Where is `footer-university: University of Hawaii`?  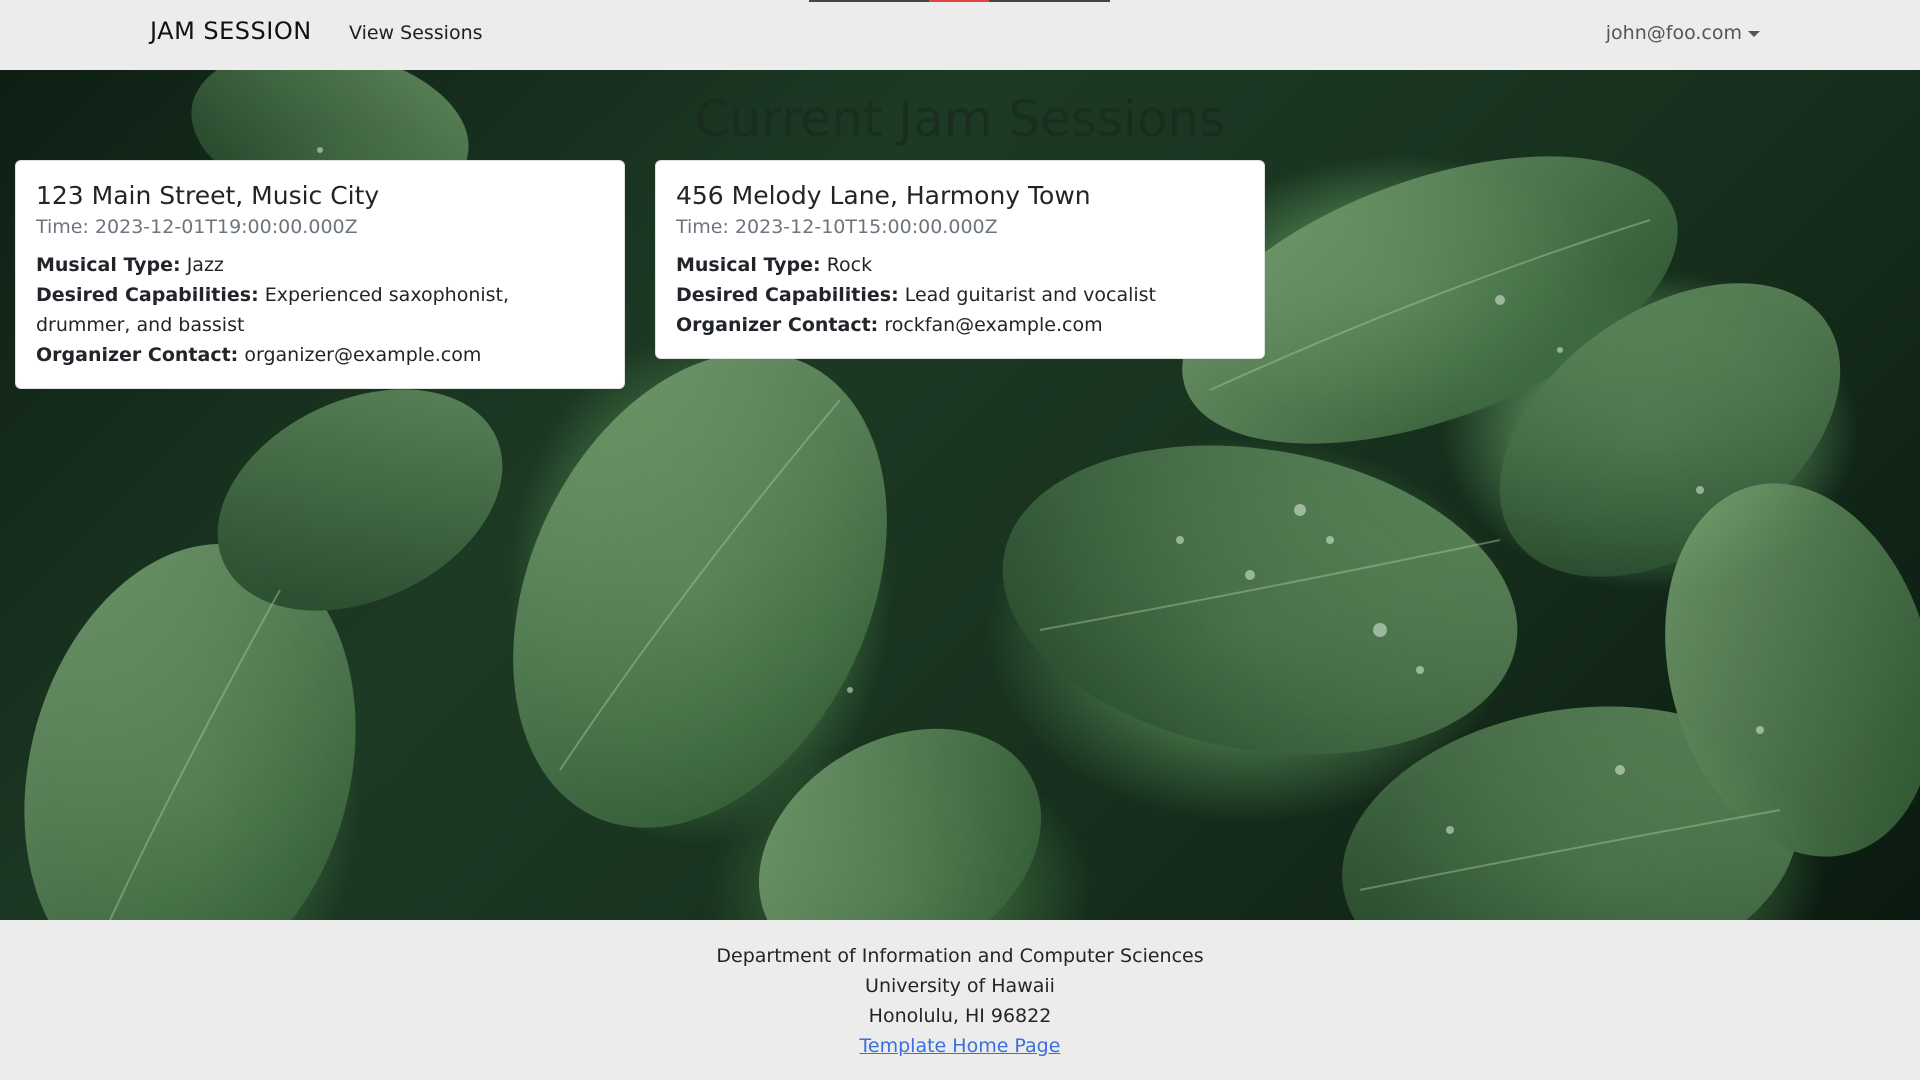
footer-university: University of Hawaii is located at coordinates (960, 986).